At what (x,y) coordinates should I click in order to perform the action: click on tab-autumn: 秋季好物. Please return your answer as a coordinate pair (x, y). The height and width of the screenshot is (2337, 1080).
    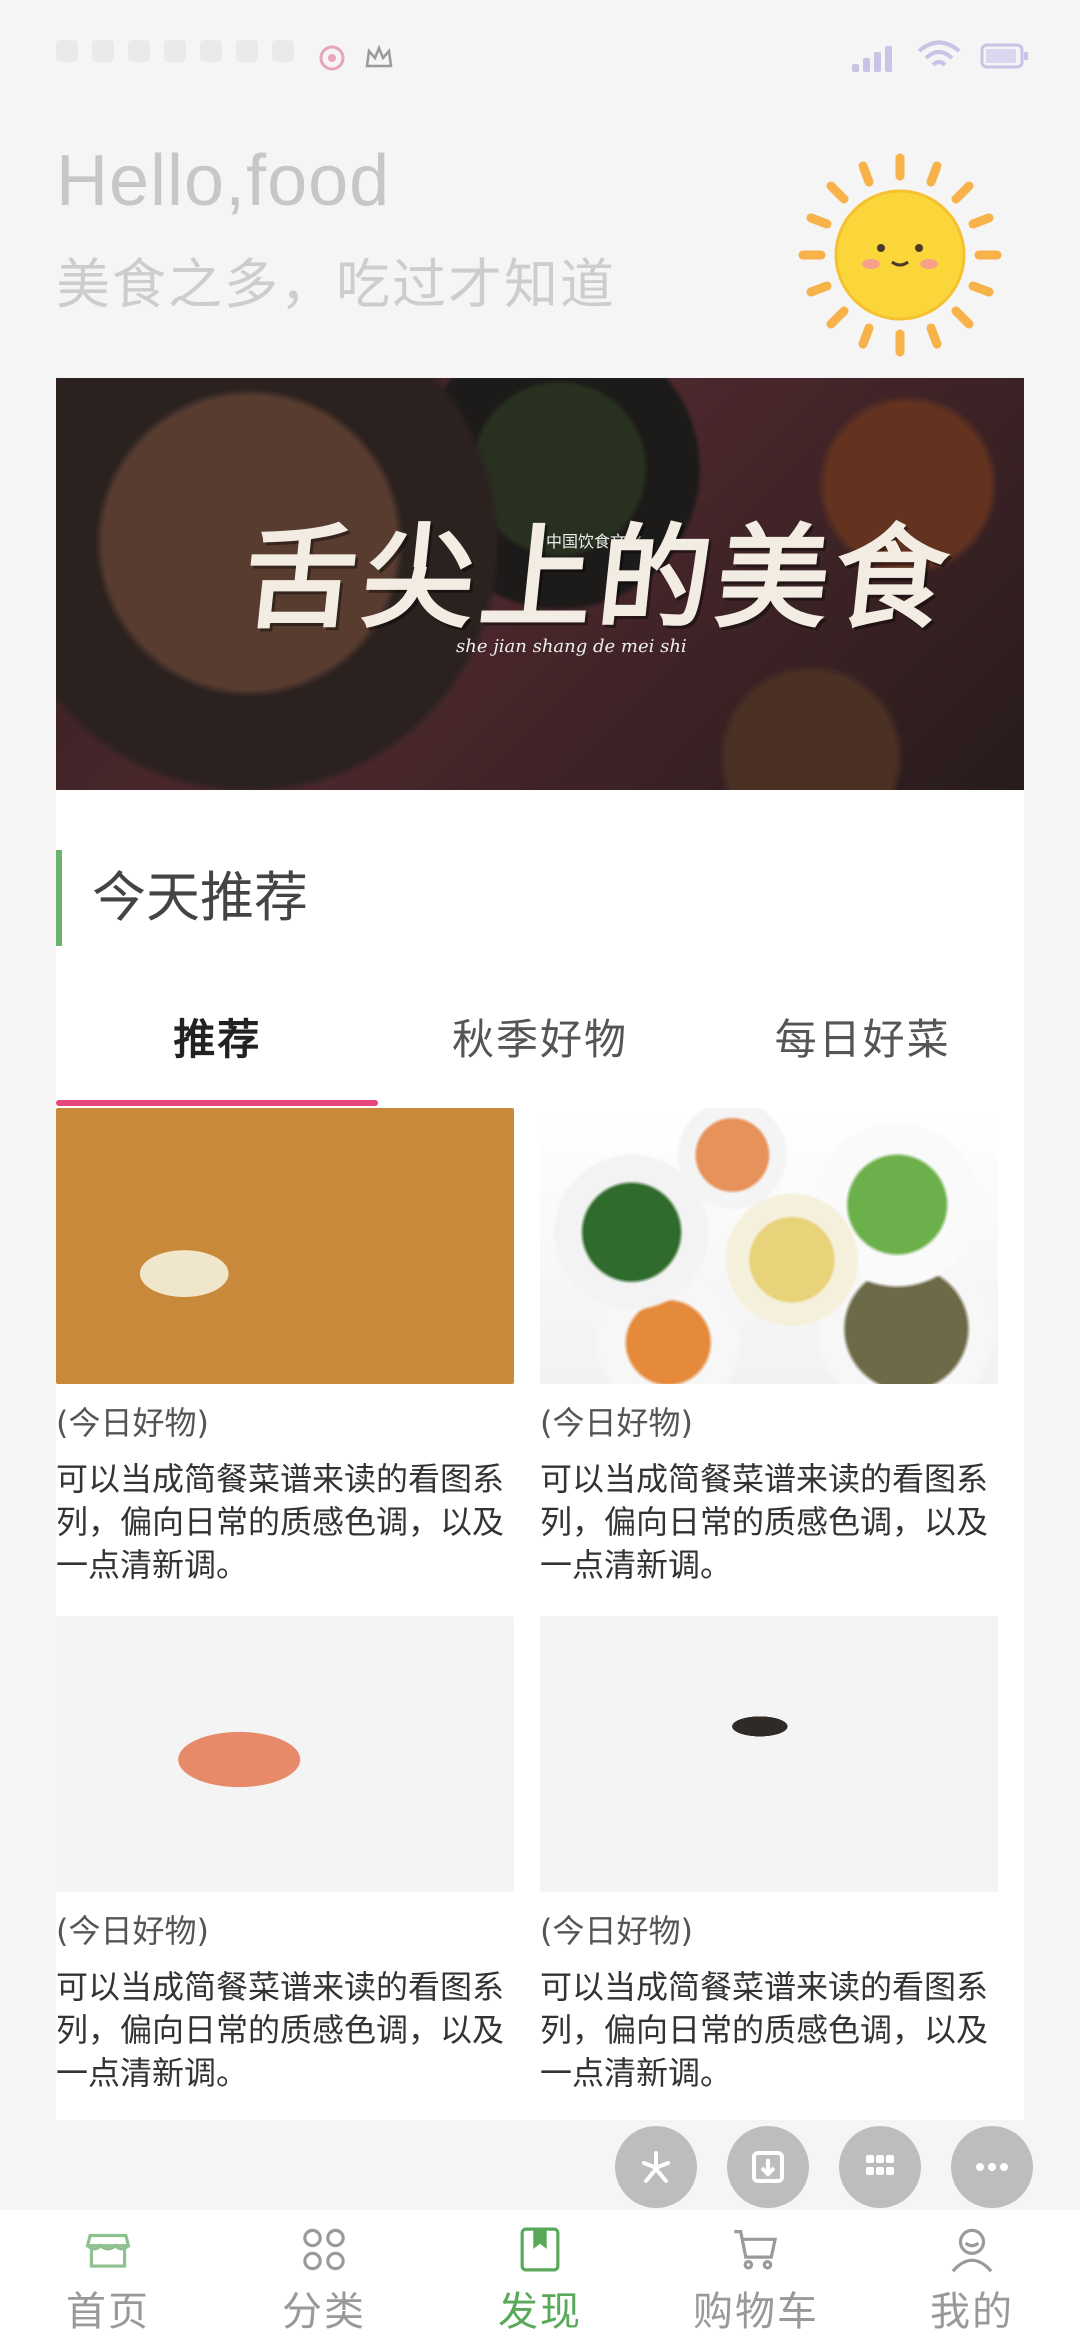
    Looking at the image, I should click on (540, 1050).